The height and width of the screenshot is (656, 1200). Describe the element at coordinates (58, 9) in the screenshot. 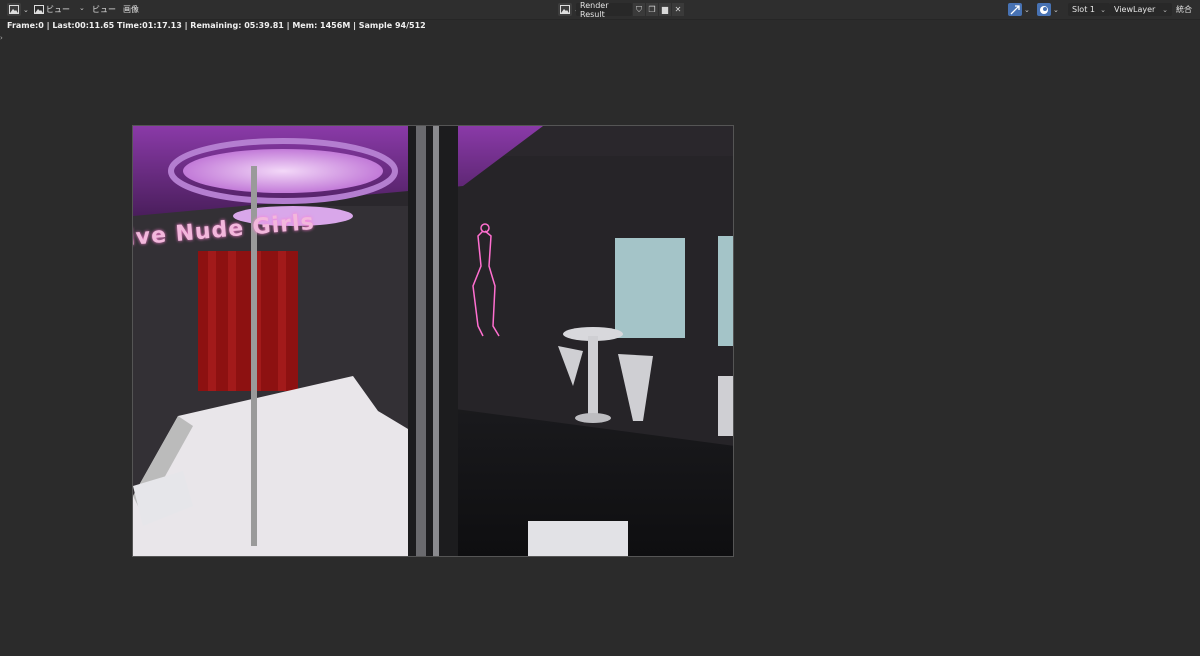

I see `menu-view-1: ビュー` at that location.